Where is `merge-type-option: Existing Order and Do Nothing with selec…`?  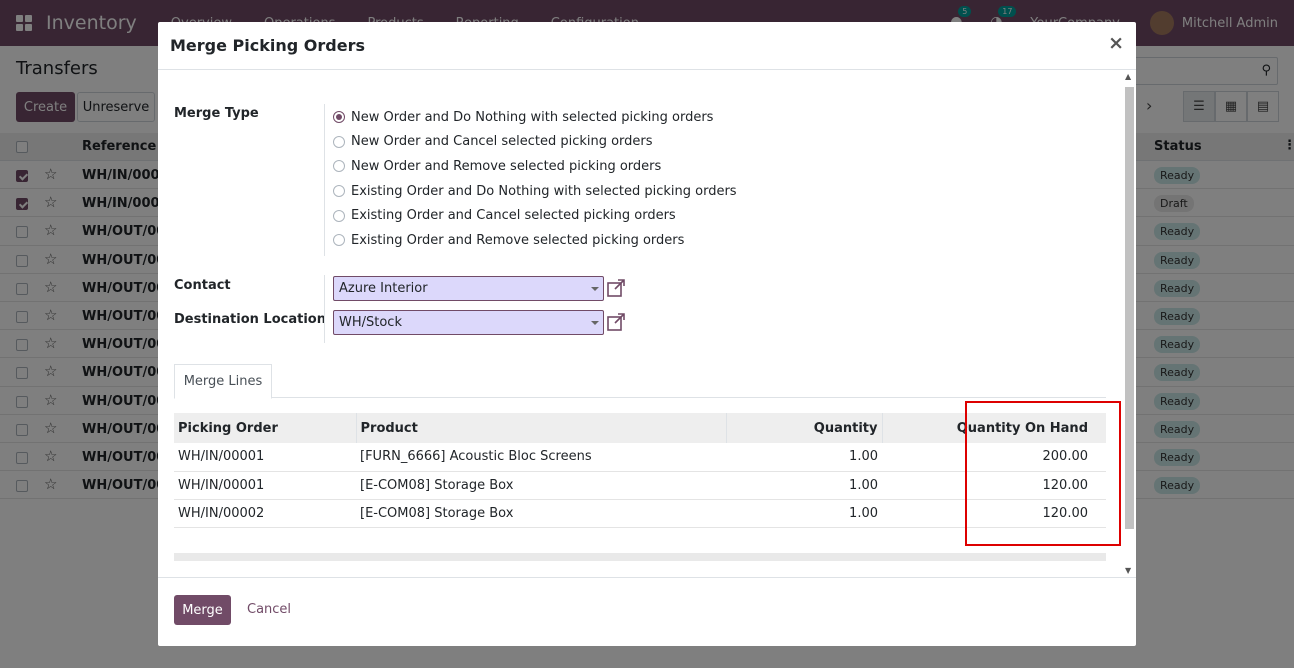 merge-type-option: Existing Order and Do Nothing with selec… is located at coordinates (535, 191).